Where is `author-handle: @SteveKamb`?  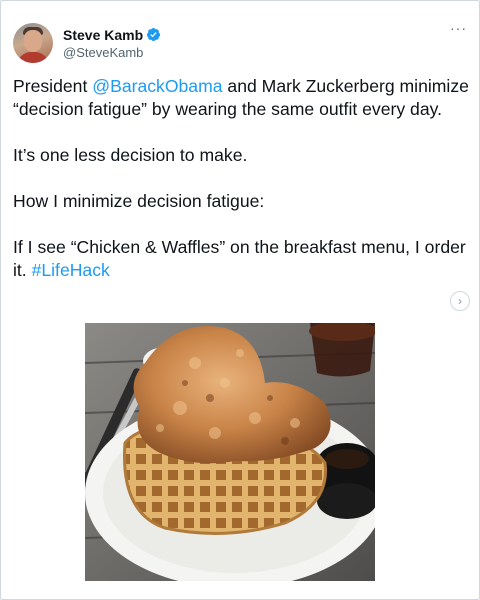
author-handle: @SteveKamb is located at coordinates (112, 52).